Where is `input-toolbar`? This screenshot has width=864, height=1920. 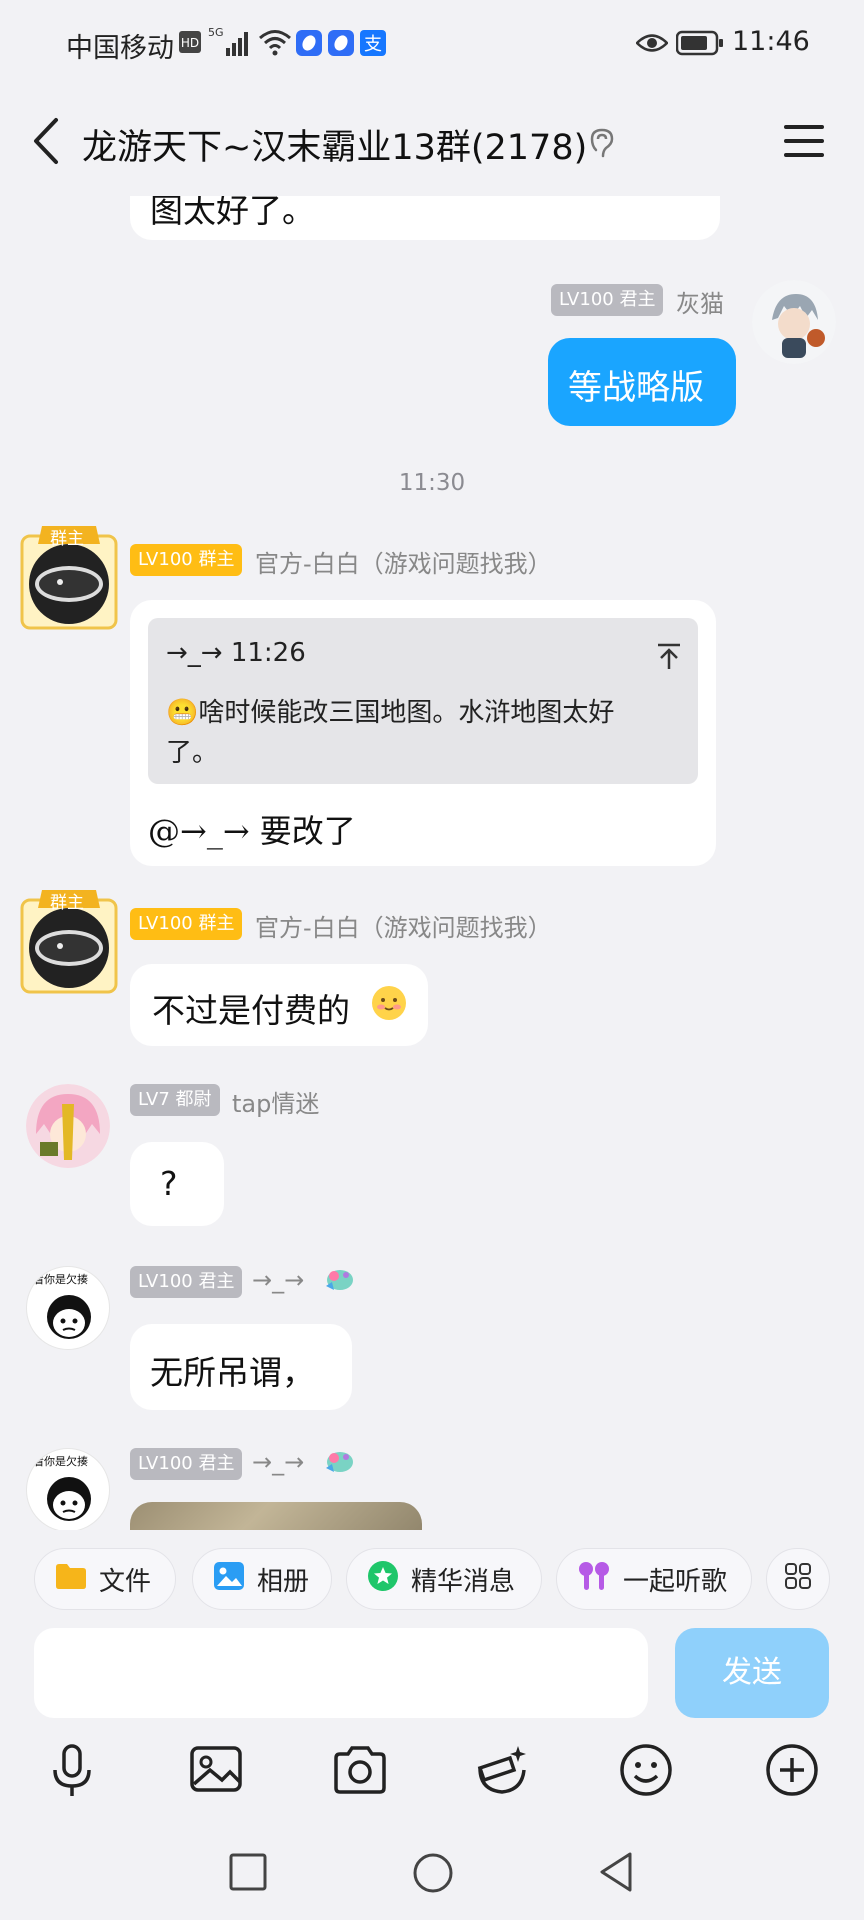
input-toolbar is located at coordinates (432, 1770).